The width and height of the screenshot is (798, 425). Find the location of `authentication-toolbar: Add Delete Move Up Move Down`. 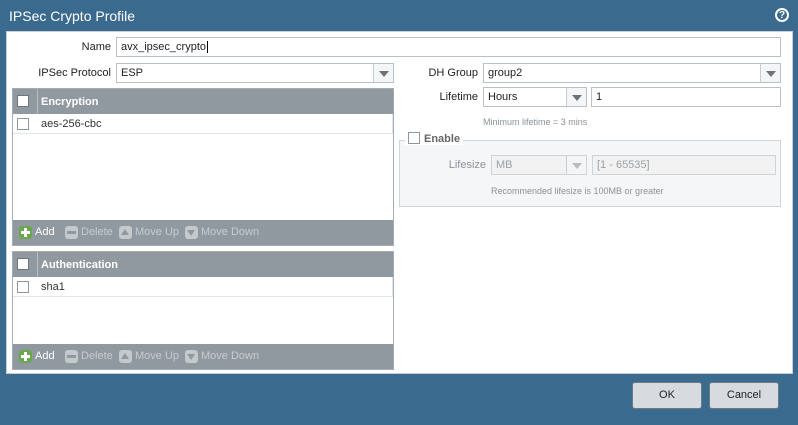

authentication-toolbar: Add Delete Move Up Move Down is located at coordinates (203, 356).